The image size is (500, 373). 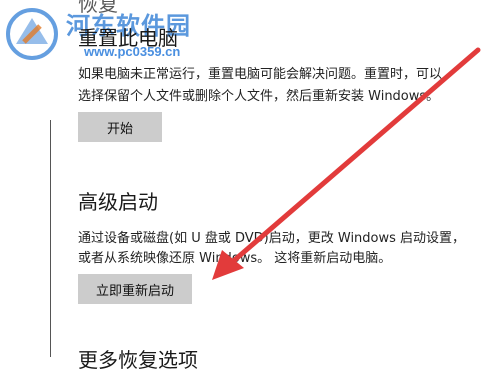 What do you see at coordinates (128, 38) in the screenshot?
I see `reset-pc-title: 重置此电脑` at bounding box center [128, 38].